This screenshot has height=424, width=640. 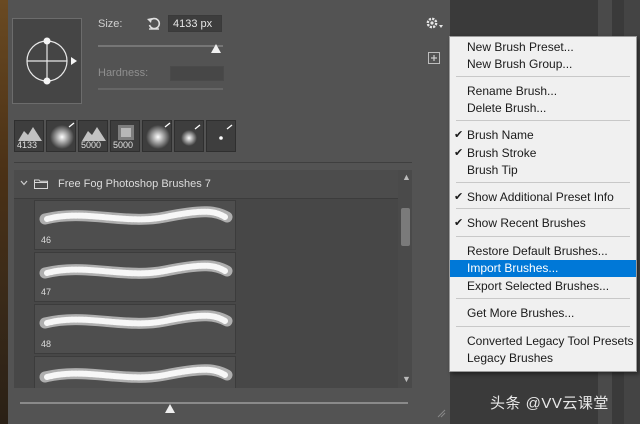 I want to click on chevron-down-icon, so click(x=24, y=183).